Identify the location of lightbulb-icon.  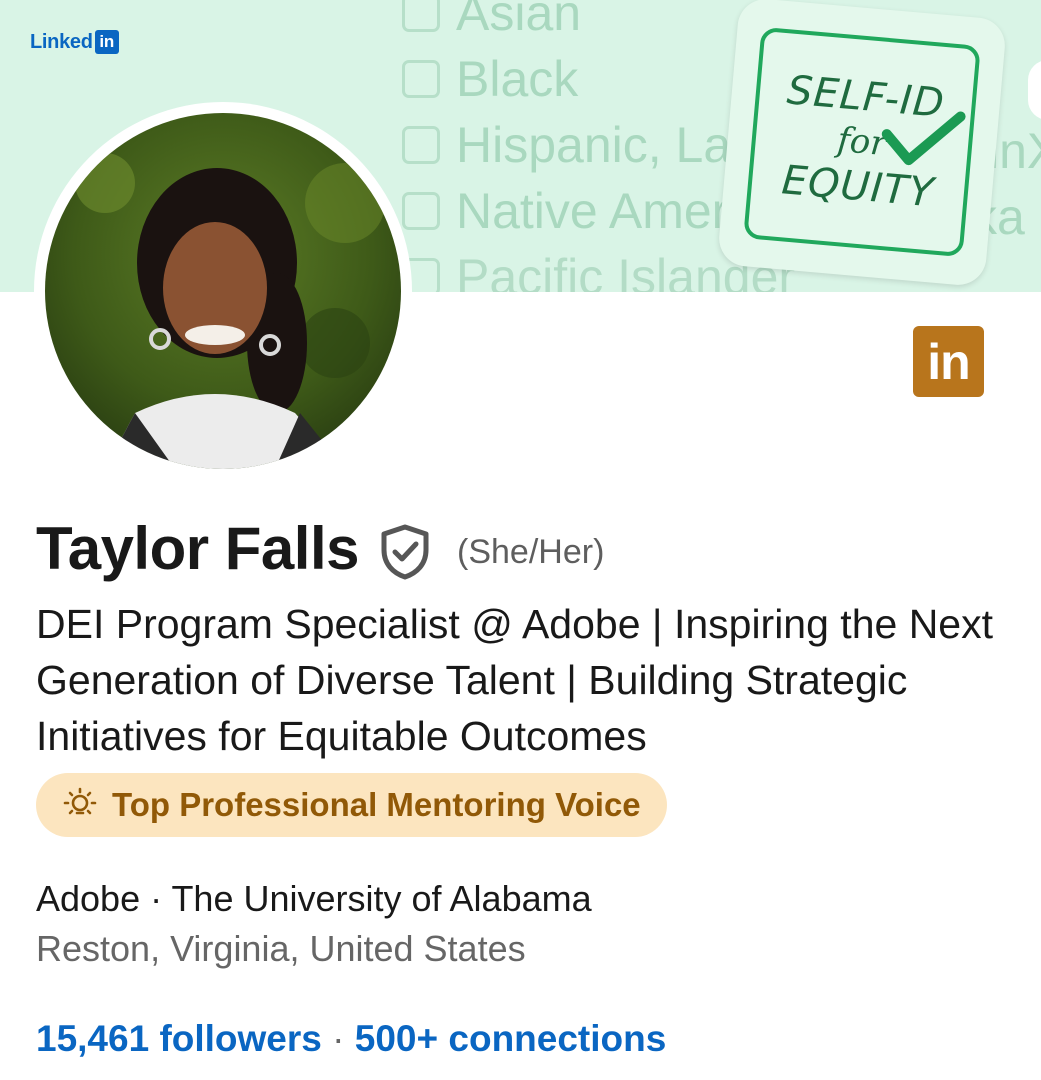
(80, 801).